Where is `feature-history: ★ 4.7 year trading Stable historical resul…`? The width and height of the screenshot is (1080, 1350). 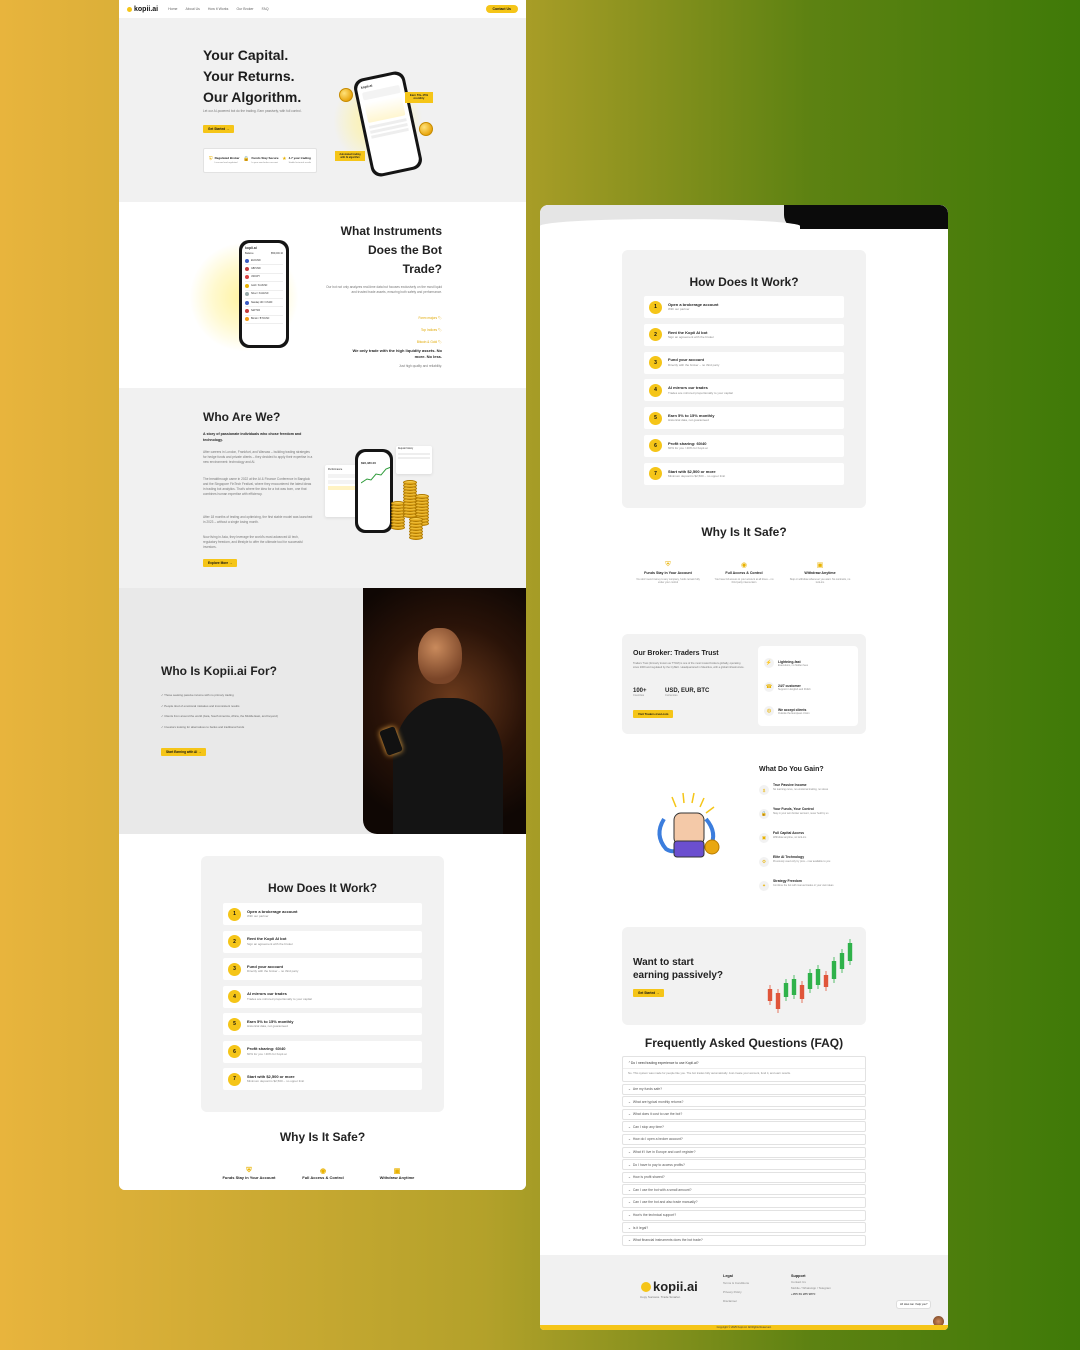
feature-history: ★ 4.7 year trading Stable historical resul… is located at coordinates (297, 160).